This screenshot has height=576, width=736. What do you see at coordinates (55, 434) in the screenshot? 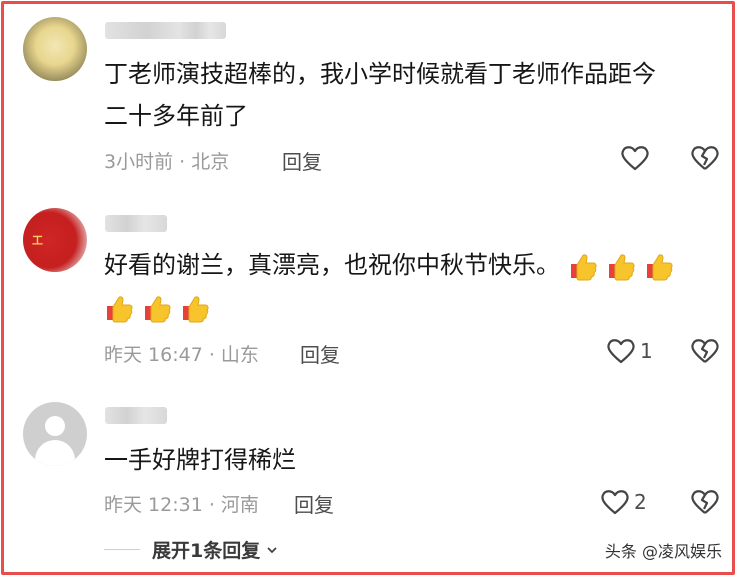
I see `default-avatar-icon` at bounding box center [55, 434].